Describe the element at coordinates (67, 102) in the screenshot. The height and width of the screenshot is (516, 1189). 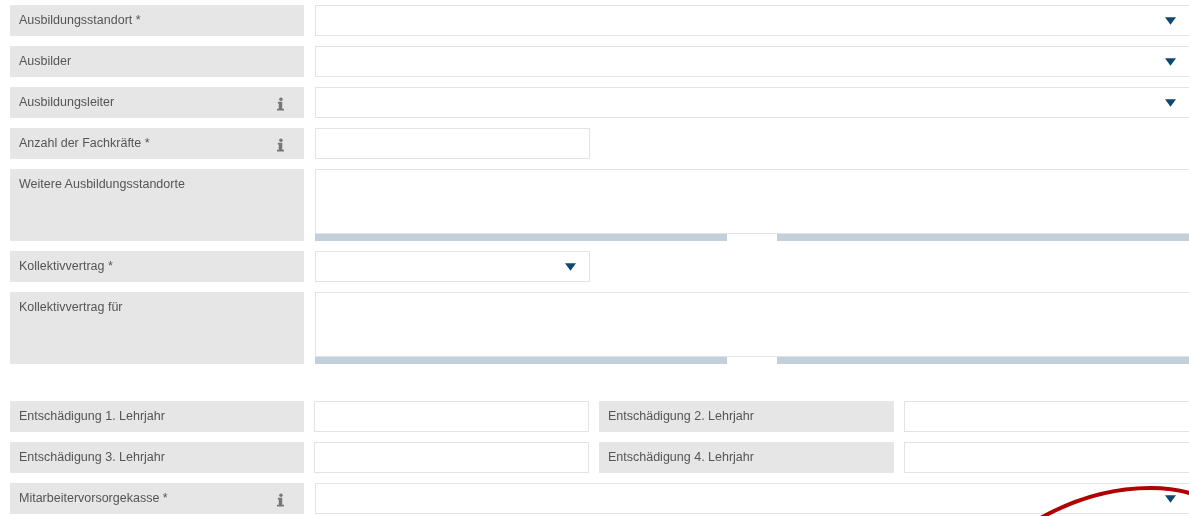
I see `label-text: Ausbildungsleiter` at that location.